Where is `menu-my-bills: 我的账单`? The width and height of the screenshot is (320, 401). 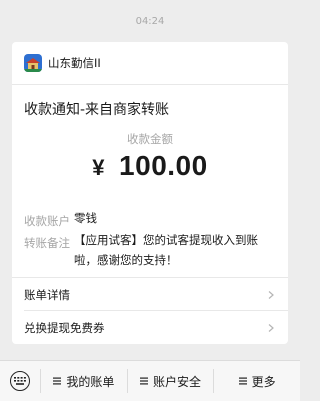
menu-my-bills: 我的账单 is located at coordinates (84, 381).